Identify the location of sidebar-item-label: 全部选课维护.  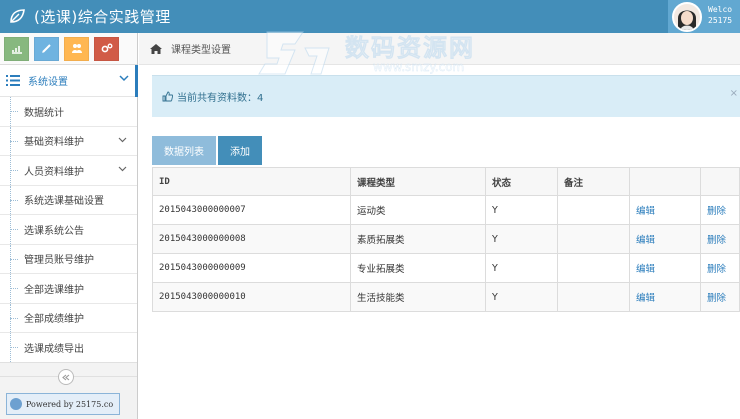
(54, 290).